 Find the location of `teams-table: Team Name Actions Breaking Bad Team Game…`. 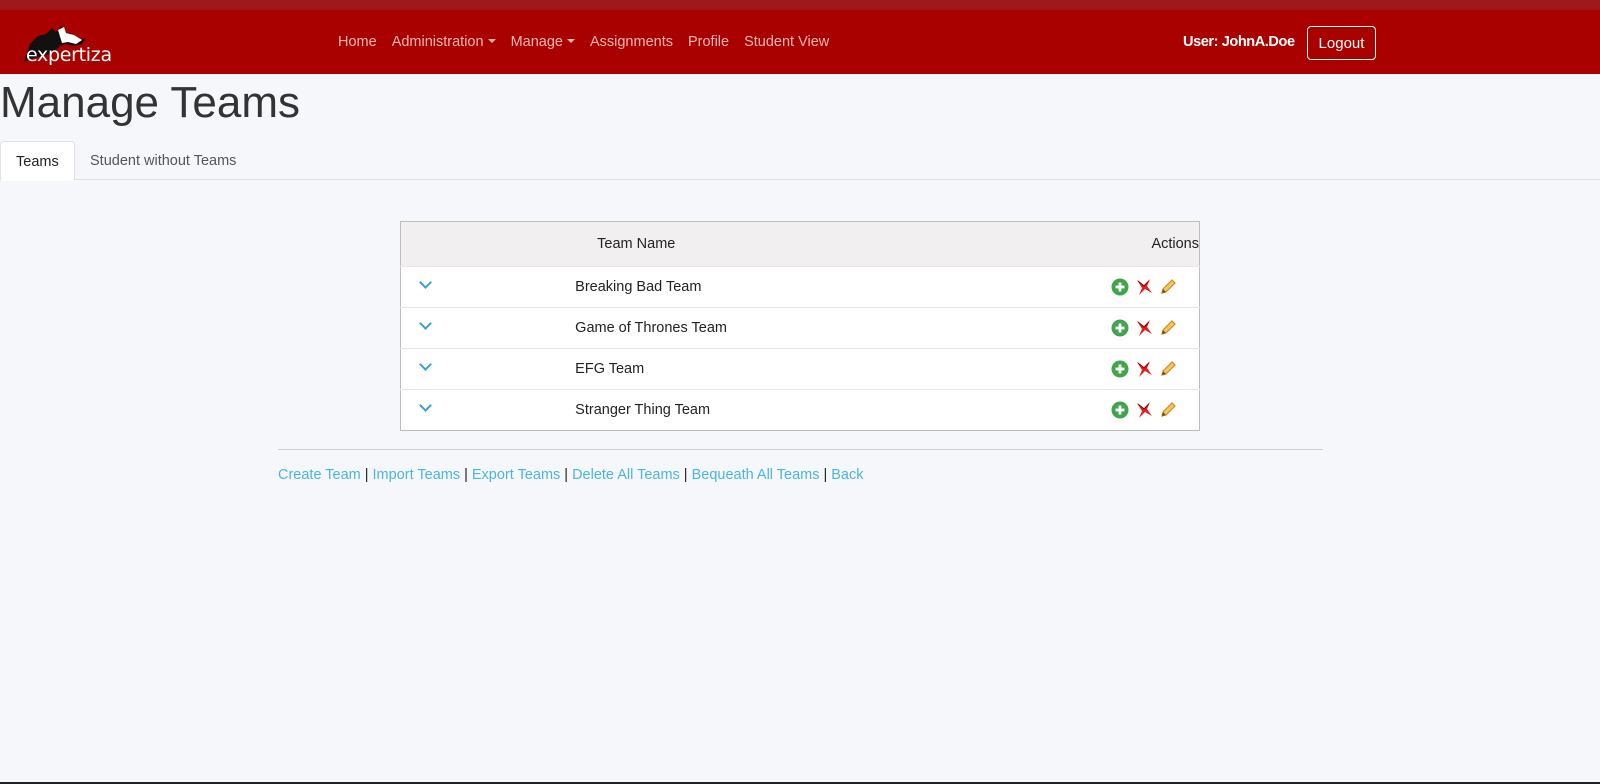

teams-table: Team Name Actions Breaking Bad Team Game… is located at coordinates (800, 326).